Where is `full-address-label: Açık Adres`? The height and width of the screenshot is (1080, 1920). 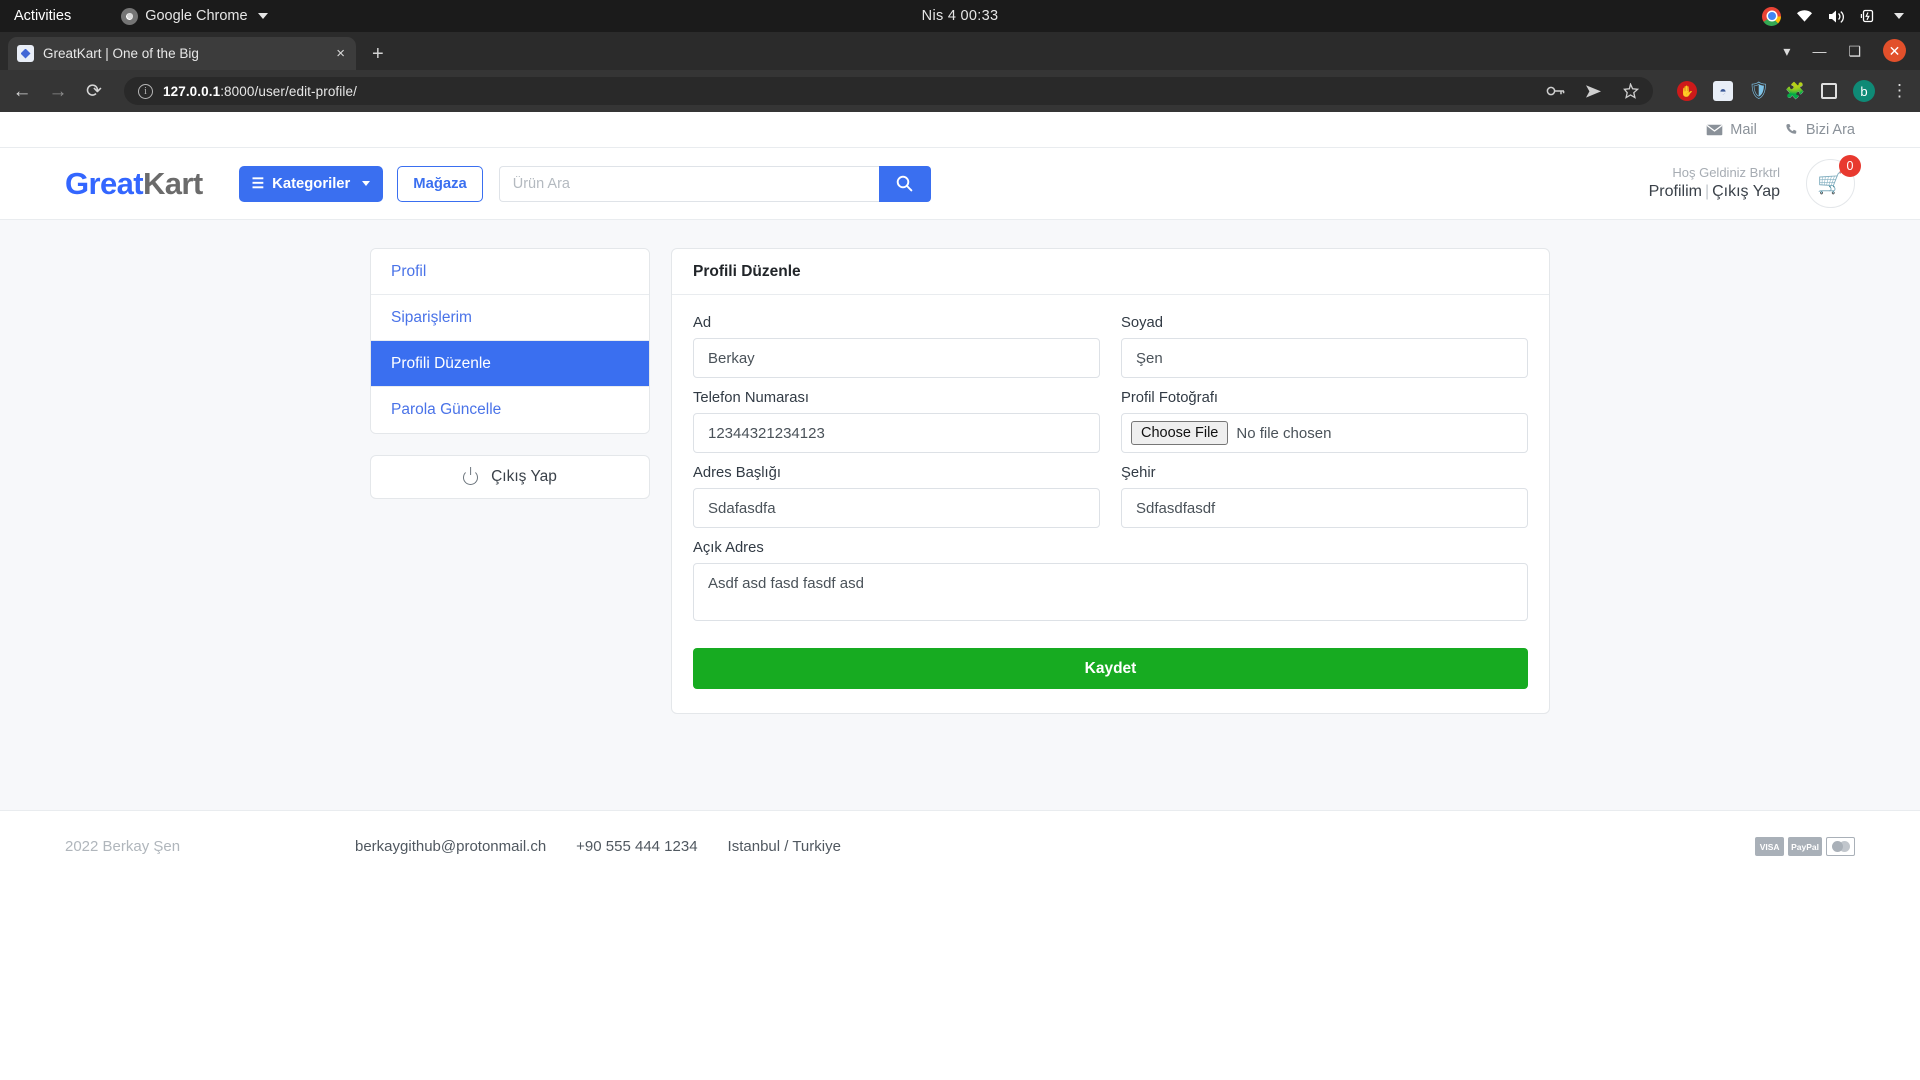
full-address-label: Açık Adres is located at coordinates (728, 548).